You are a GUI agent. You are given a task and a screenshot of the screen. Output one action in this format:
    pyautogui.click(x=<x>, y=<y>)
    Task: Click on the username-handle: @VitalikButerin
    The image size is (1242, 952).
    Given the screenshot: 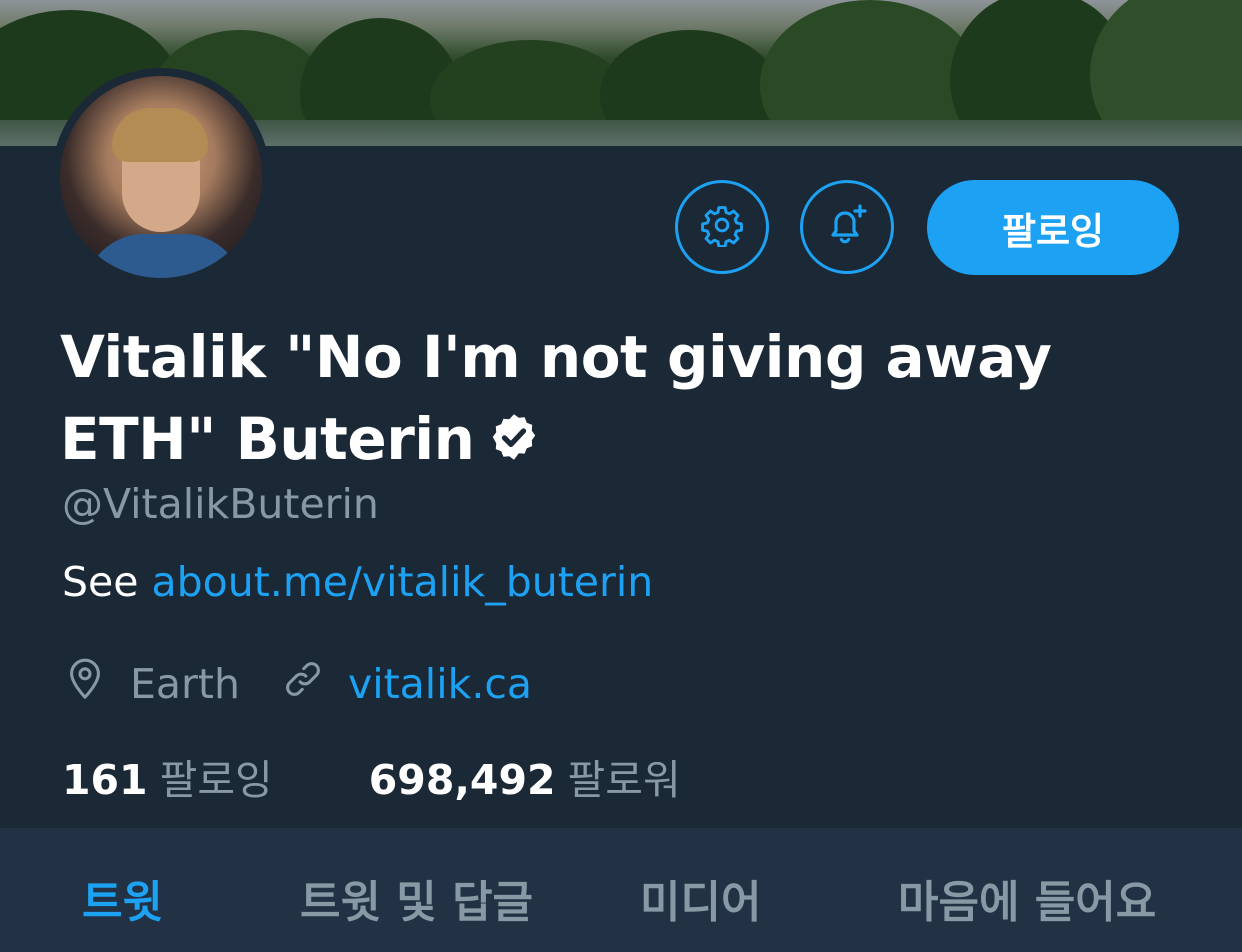 What is the action you would take?
    pyautogui.click(x=220, y=504)
    